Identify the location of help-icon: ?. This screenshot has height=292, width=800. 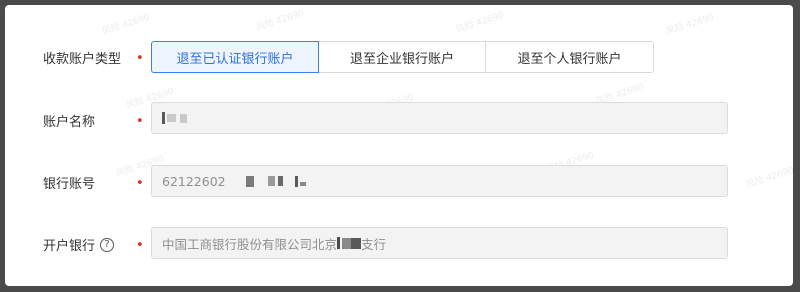
(107, 244).